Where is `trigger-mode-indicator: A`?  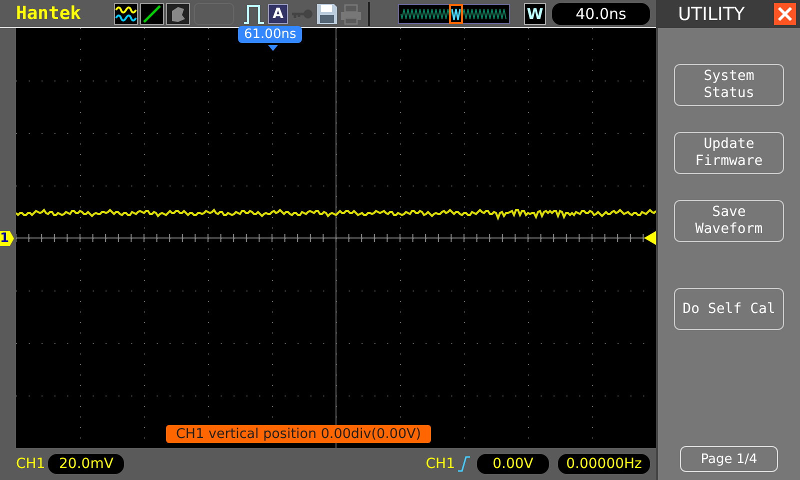 trigger-mode-indicator: A is located at coordinates (278, 14).